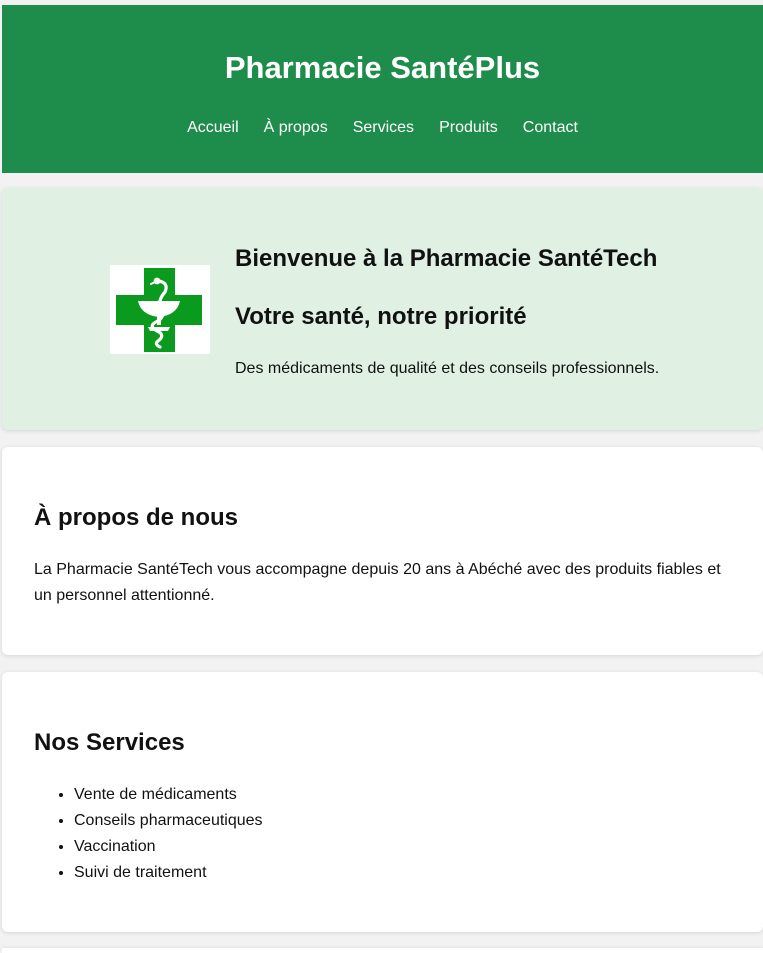  Describe the element at coordinates (168, 873) in the screenshot. I see `list-item: Suivi de traitement` at that location.